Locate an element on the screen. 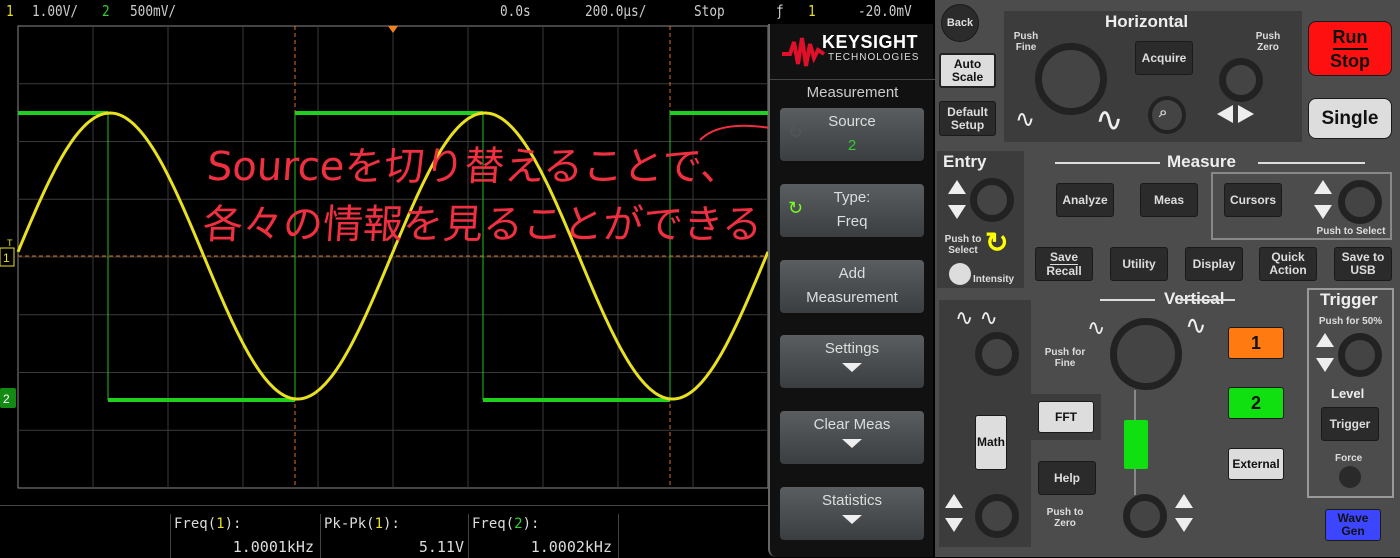  brand-name: KEYSIGHT is located at coordinates (870, 42).